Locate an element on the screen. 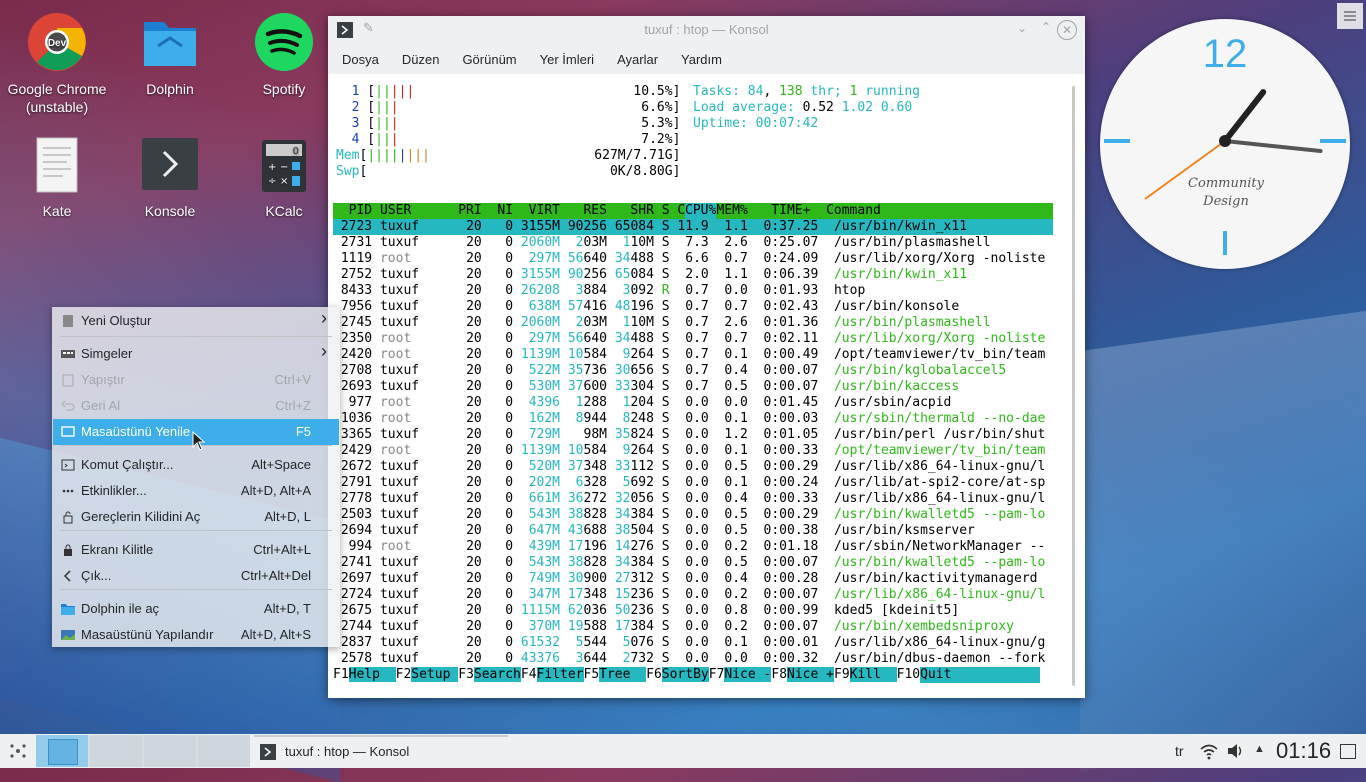 The image size is (1366, 782). desktop-icon-dolphin: Dolphin is located at coordinates (170, 51).